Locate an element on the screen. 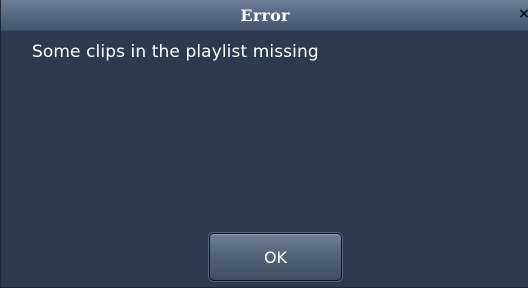  error-message: Some clips in the playlist missing is located at coordinates (175, 52).